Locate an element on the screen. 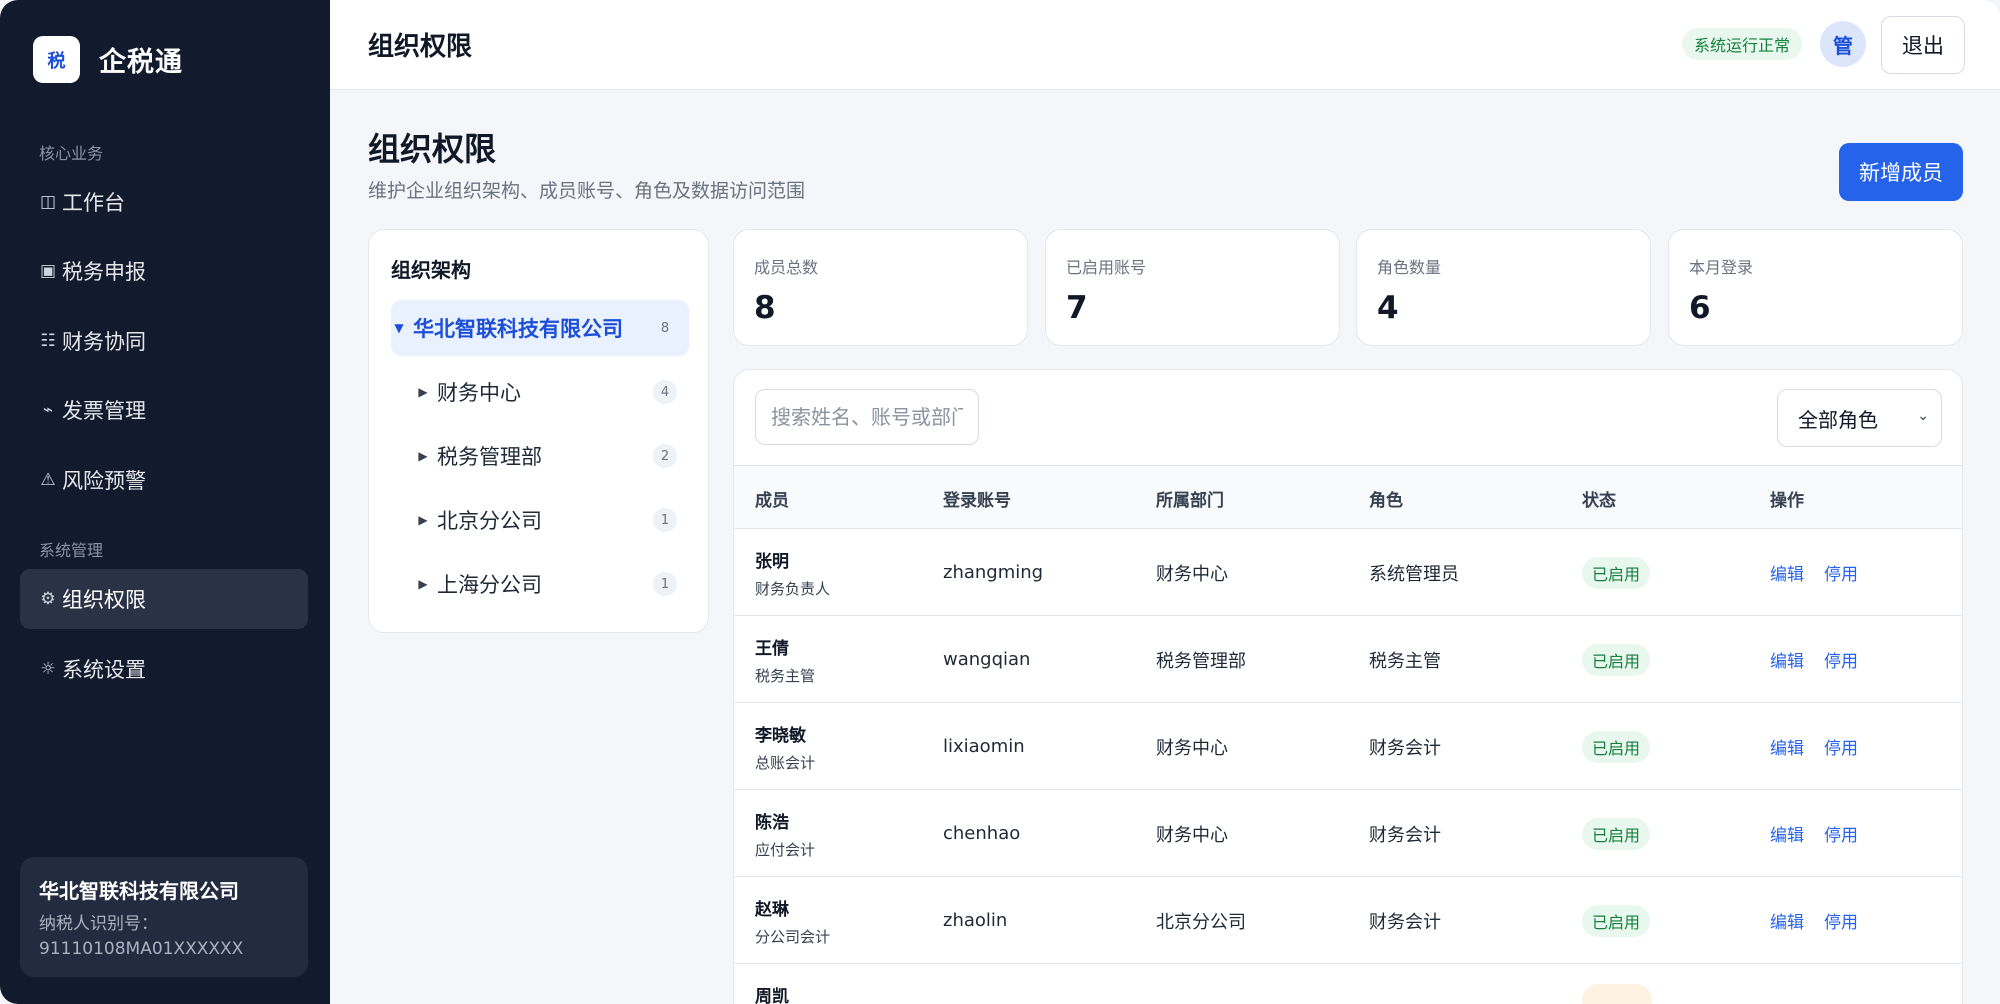  sidebar-item-tax-filing: ▣ 税务申报 is located at coordinates (164, 271).